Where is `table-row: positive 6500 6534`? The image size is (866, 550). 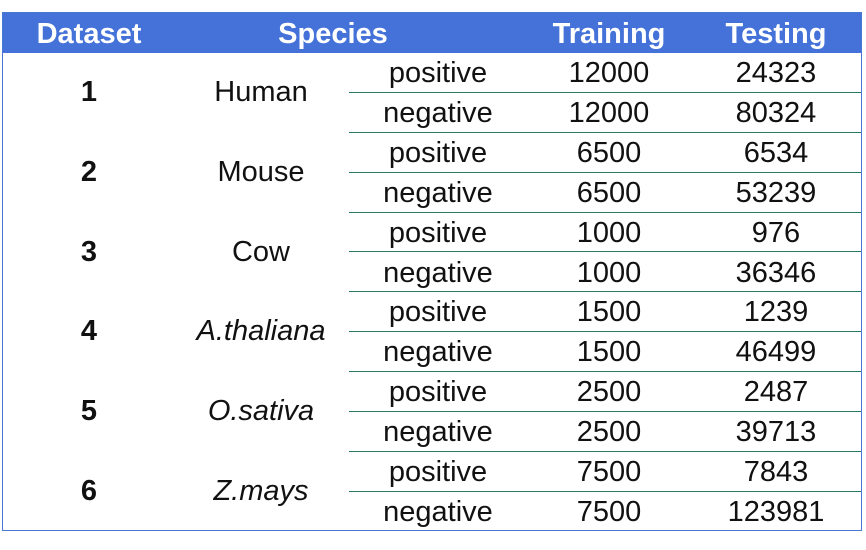 table-row: positive 6500 6534 is located at coordinates (605, 153).